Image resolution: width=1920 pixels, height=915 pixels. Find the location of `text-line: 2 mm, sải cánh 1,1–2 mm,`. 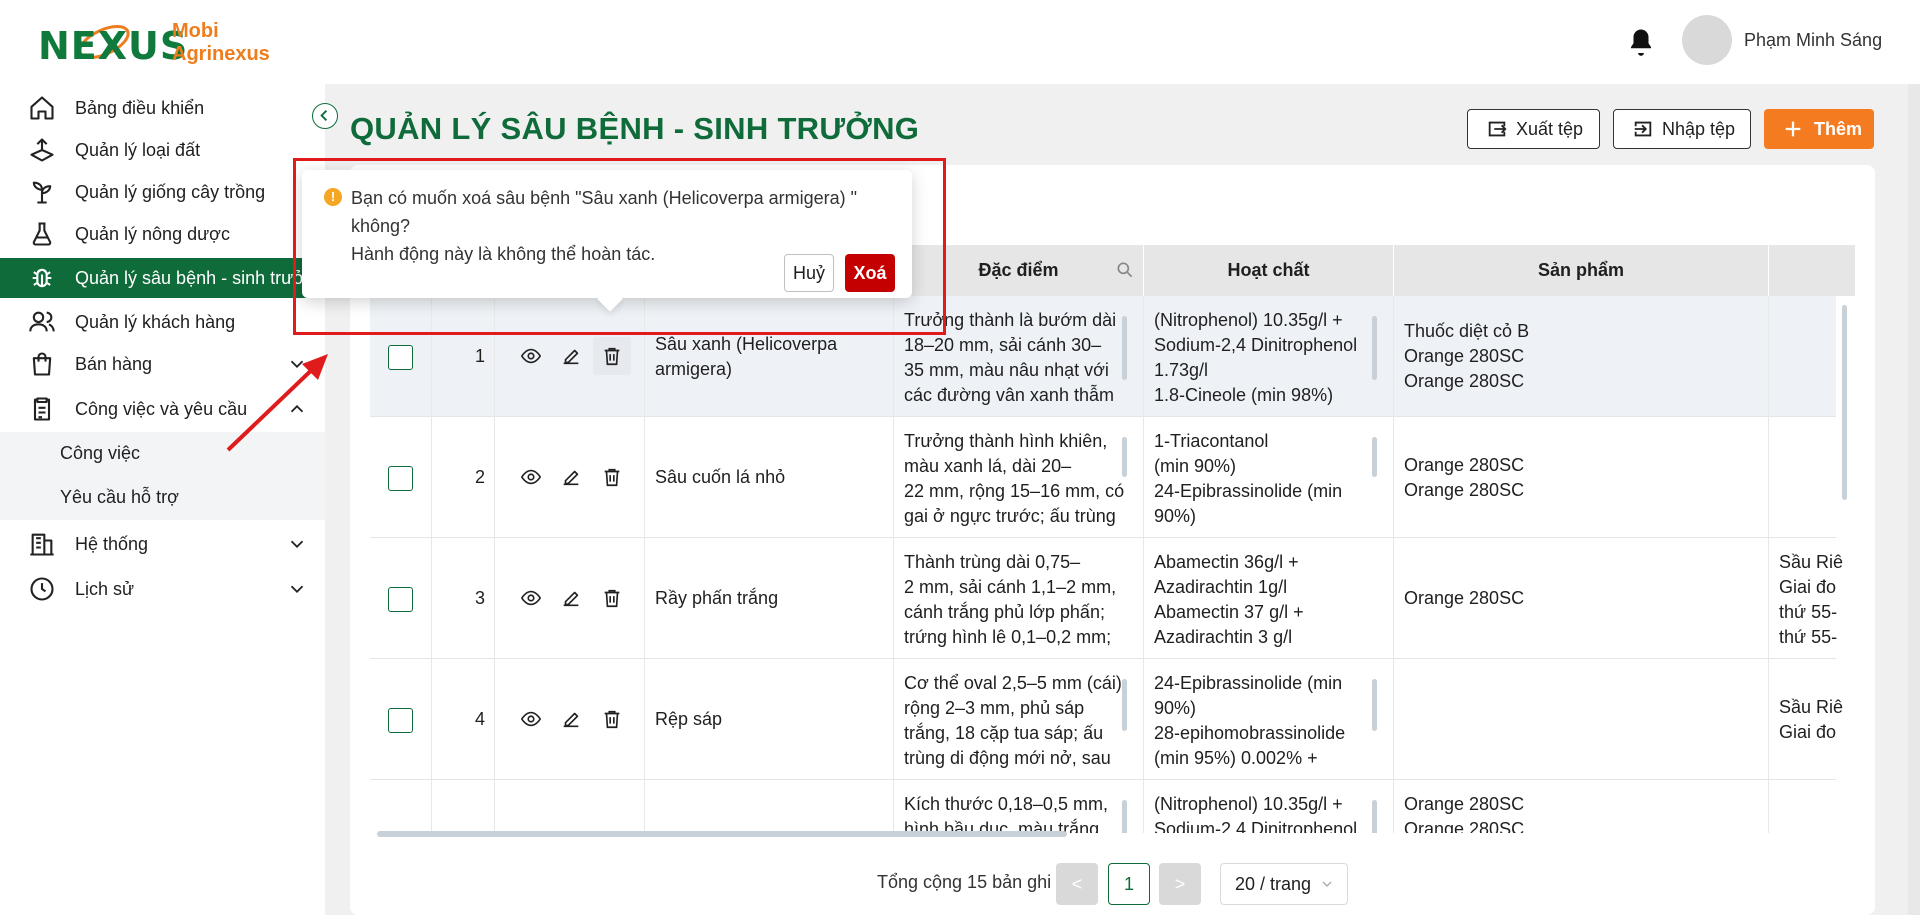

text-line: 2 mm, sải cánh 1,1–2 mm, is located at coordinates (1010, 587).